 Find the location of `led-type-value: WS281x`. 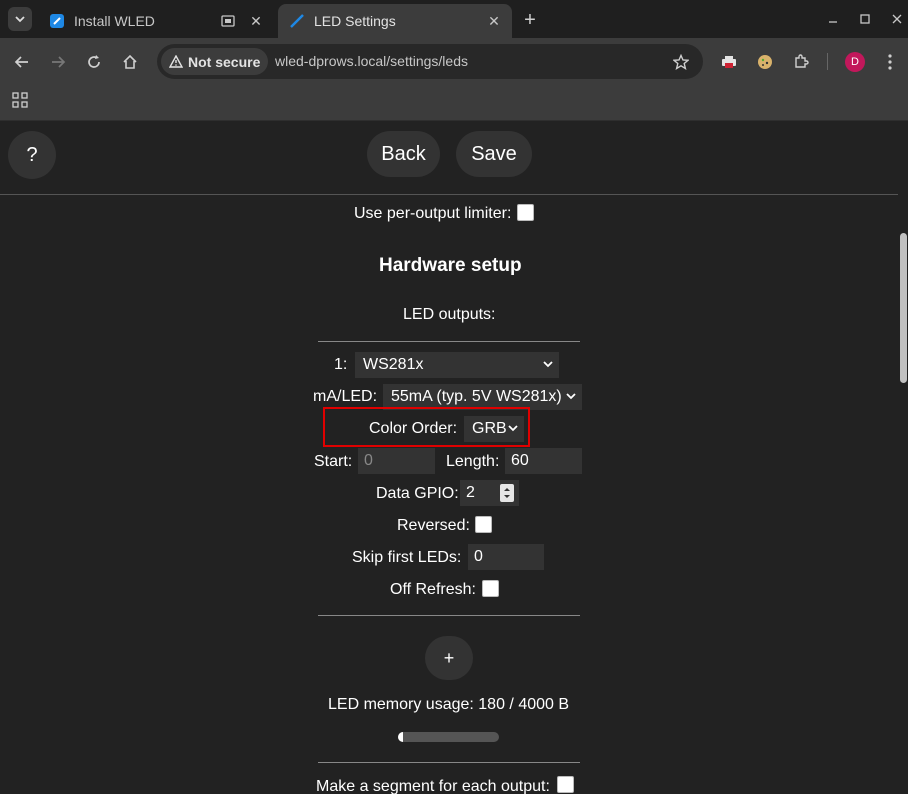

led-type-value: WS281x is located at coordinates (393, 364).